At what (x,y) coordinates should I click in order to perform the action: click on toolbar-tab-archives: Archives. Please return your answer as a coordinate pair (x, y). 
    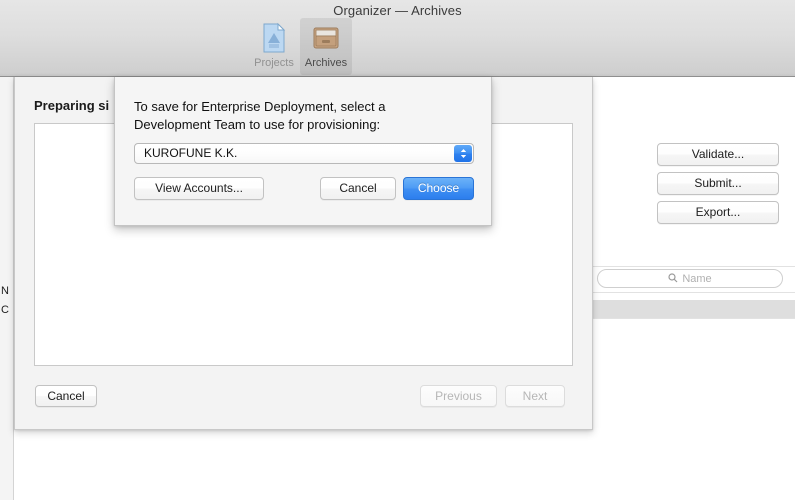
    Looking at the image, I should click on (326, 46).